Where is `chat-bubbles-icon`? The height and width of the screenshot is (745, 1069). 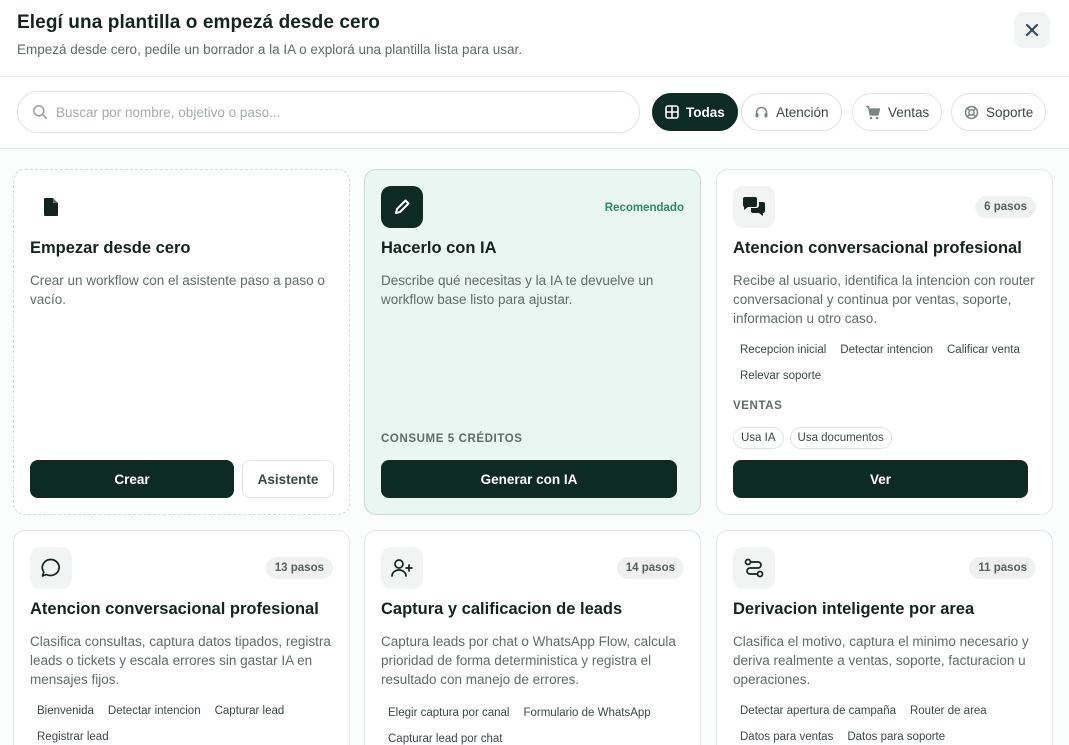 chat-bubbles-icon is located at coordinates (753, 206).